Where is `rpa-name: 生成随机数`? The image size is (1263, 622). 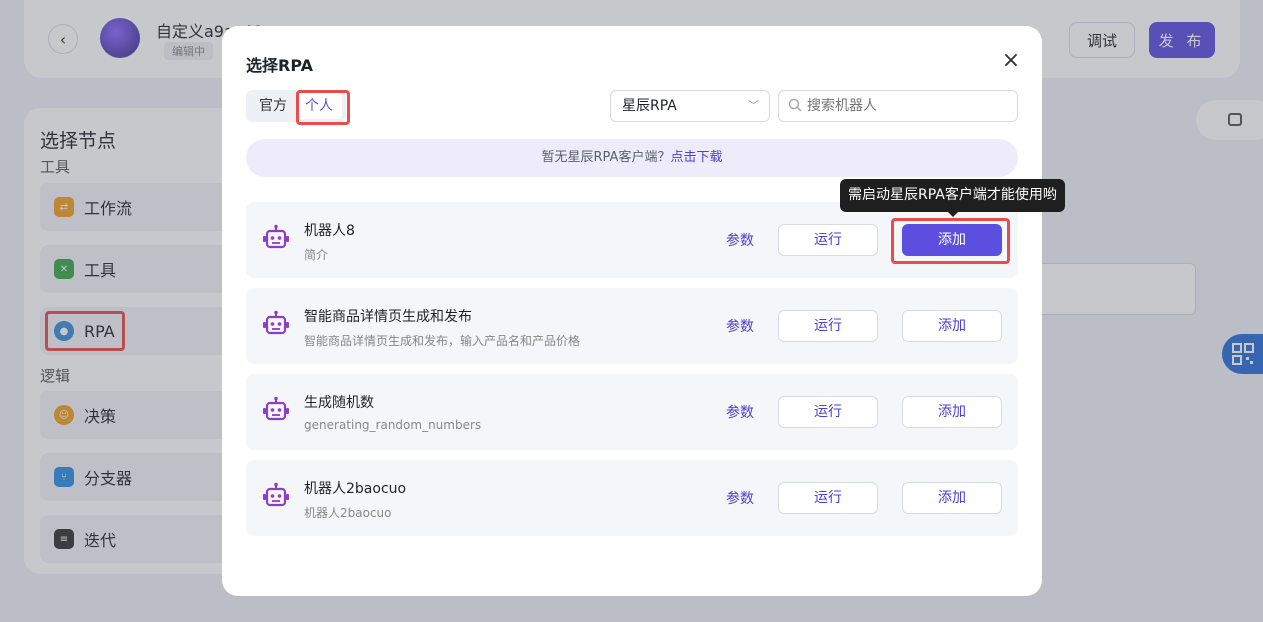
rpa-name: 生成随机数 is located at coordinates (339, 403).